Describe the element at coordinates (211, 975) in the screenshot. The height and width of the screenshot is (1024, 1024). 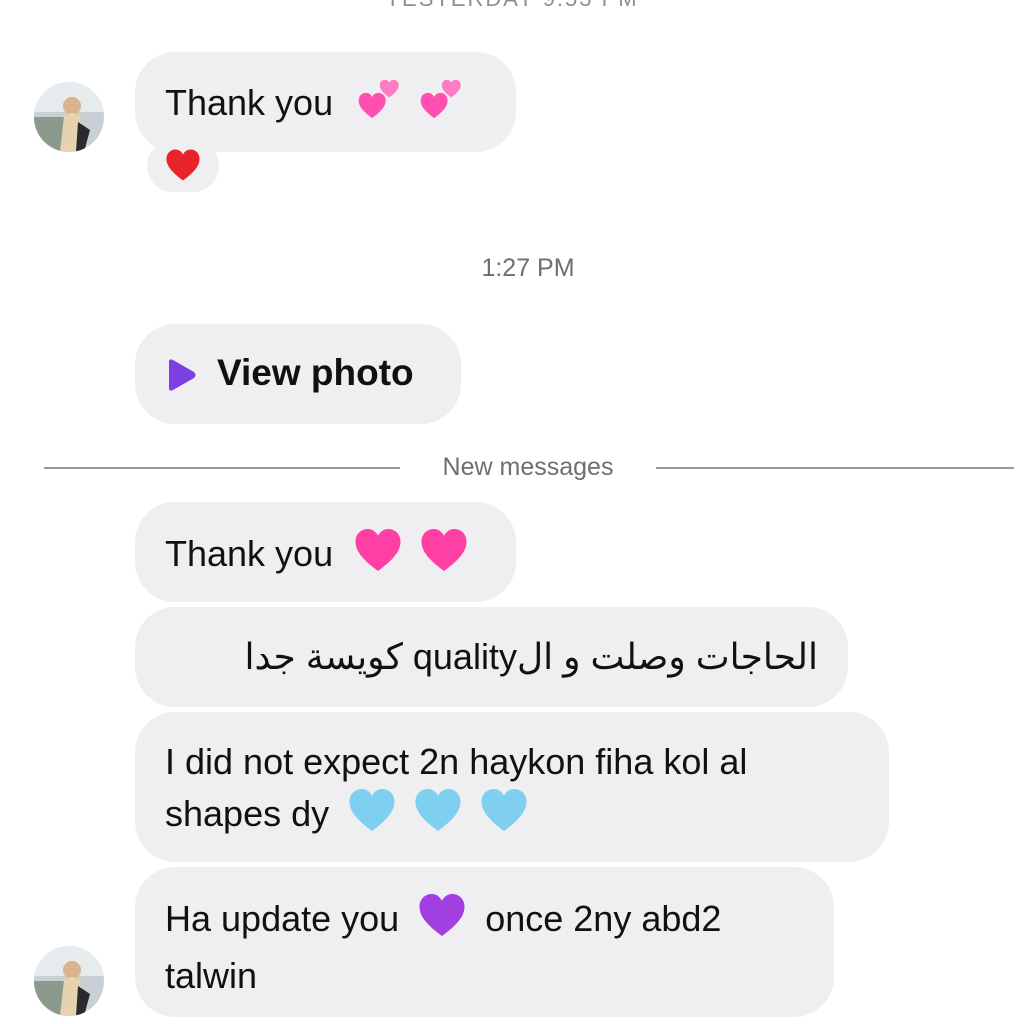
I see `message-text-line2: talwin` at that location.